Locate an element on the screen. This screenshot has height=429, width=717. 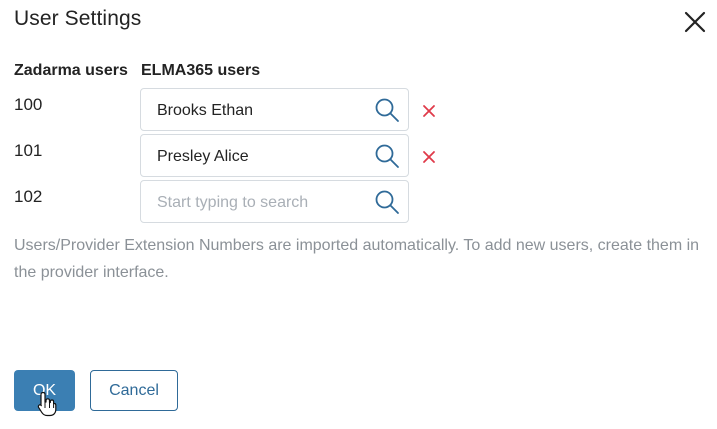
column-header-zadarma-users: Zadarma users is located at coordinates (71, 70).